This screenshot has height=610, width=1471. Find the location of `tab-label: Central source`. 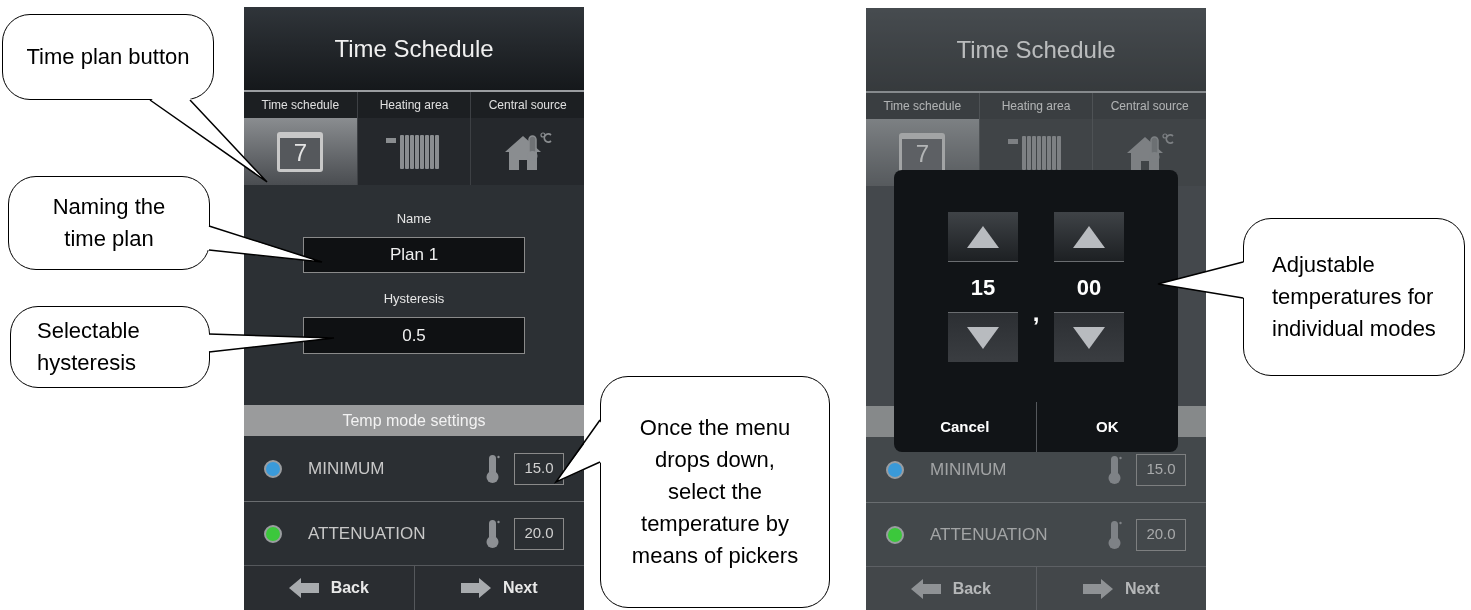

tab-label: Central source is located at coordinates (527, 105).